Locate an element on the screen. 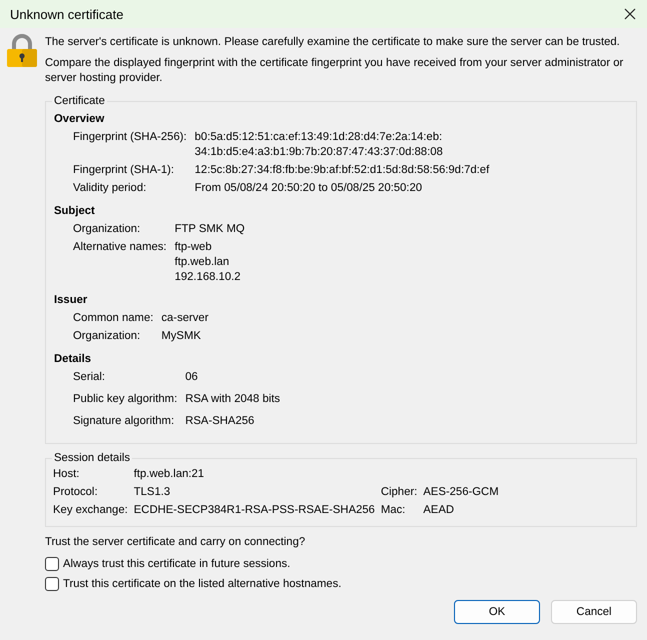 This screenshot has height=640, width=647. field-value: 192.168.10.2 is located at coordinates (208, 277).